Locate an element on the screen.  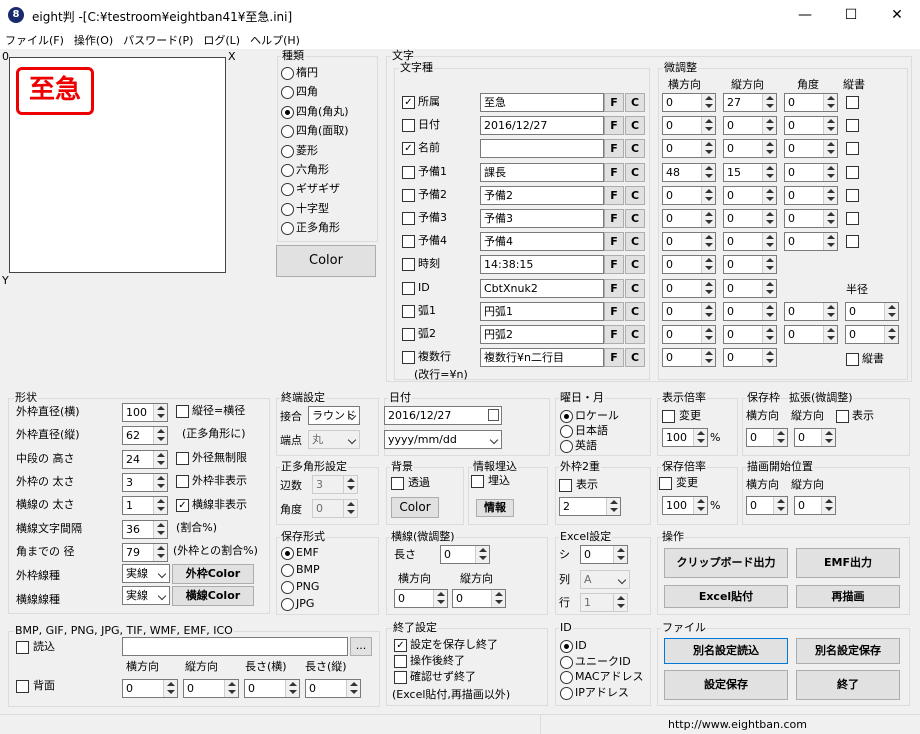
excel-paste-button: Excel貼付 is located at coordinates (726, 596).